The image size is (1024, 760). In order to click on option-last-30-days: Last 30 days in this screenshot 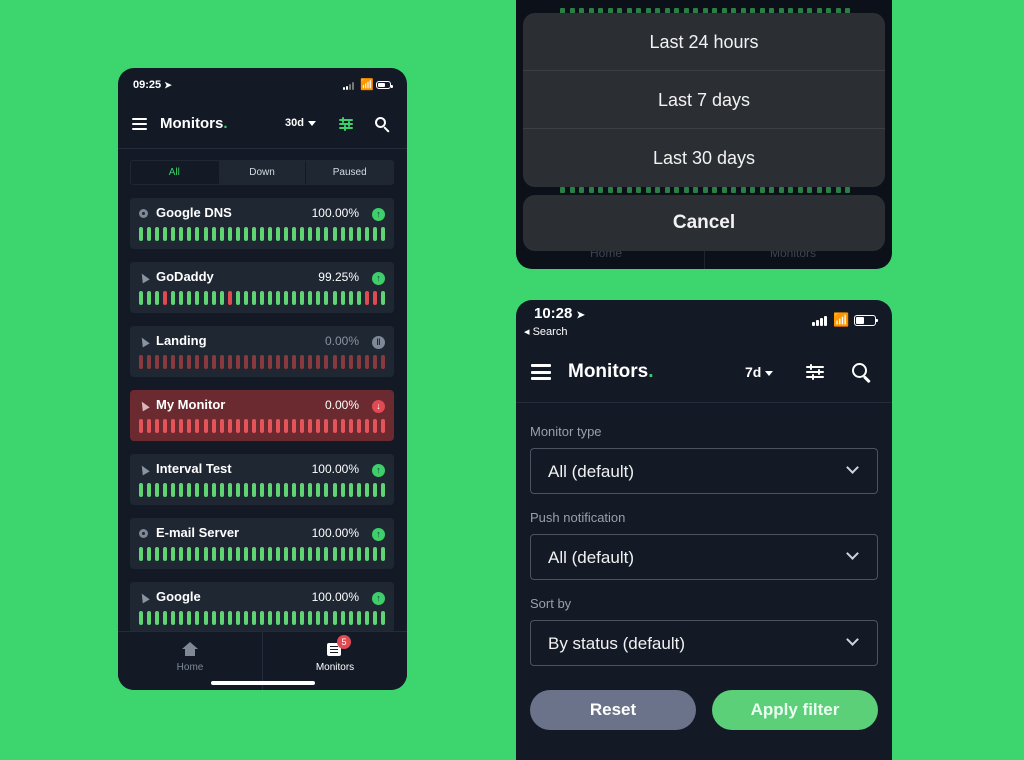, I will do `click(704, 158)`.